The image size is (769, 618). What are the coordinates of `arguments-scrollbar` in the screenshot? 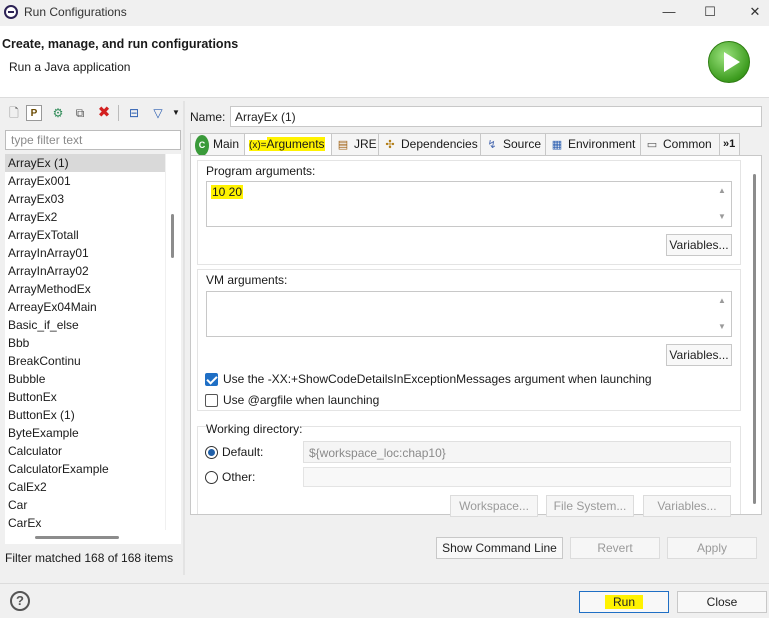 It's located at (755, 336).